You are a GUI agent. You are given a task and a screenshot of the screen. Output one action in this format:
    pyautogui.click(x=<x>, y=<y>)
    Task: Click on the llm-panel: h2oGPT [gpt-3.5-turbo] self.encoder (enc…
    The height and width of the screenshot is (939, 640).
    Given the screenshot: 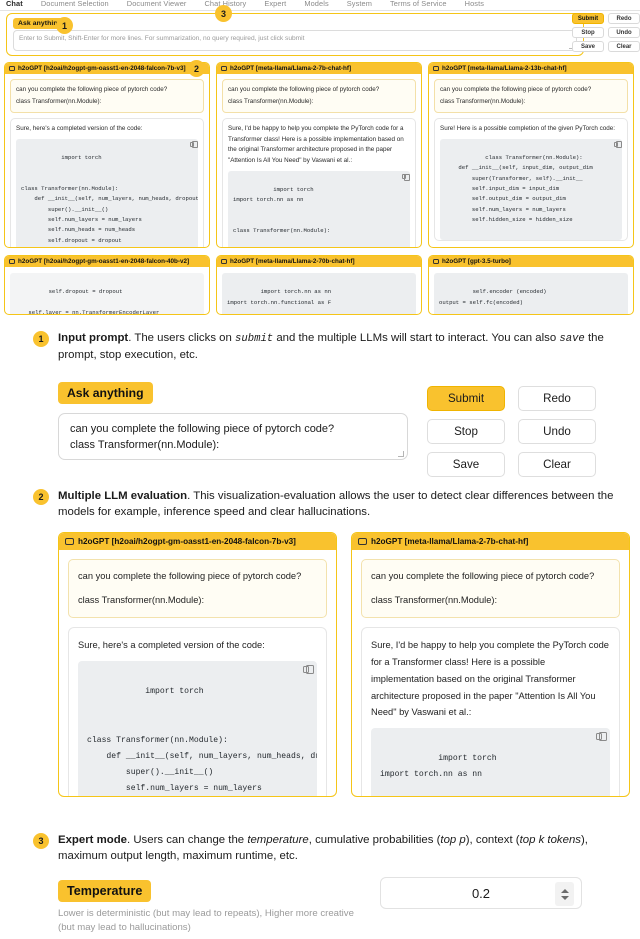 What is the action you would take?
    pyautogui.click(x=531, y=285)
    